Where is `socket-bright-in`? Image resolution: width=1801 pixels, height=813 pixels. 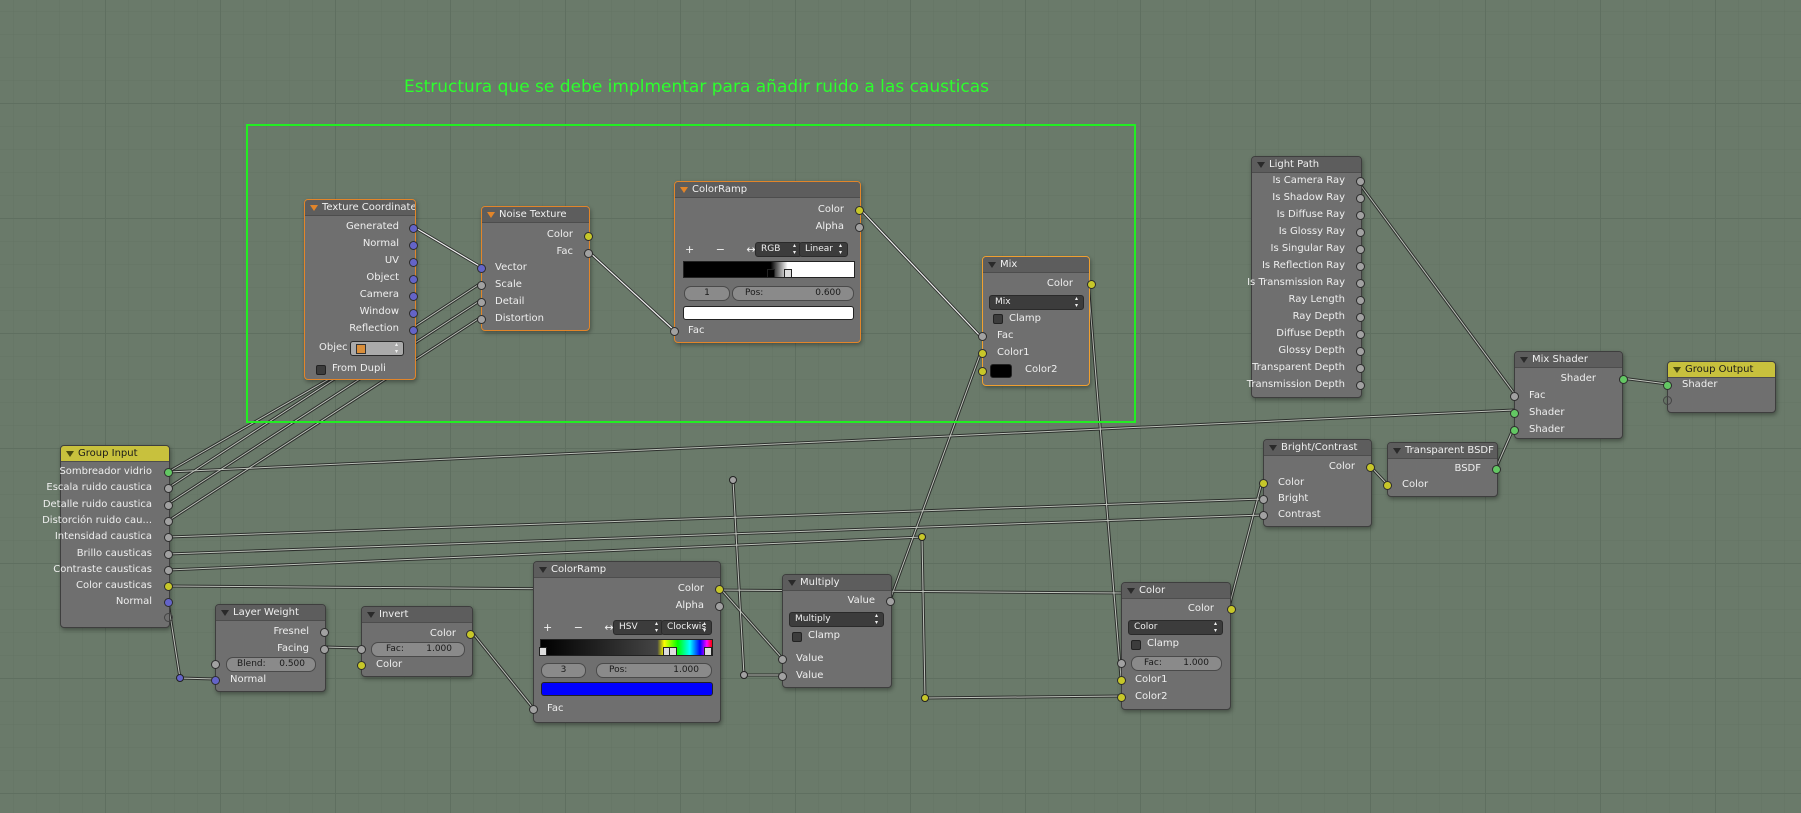
socket-bright-in is located at coordinates (1263, 499).